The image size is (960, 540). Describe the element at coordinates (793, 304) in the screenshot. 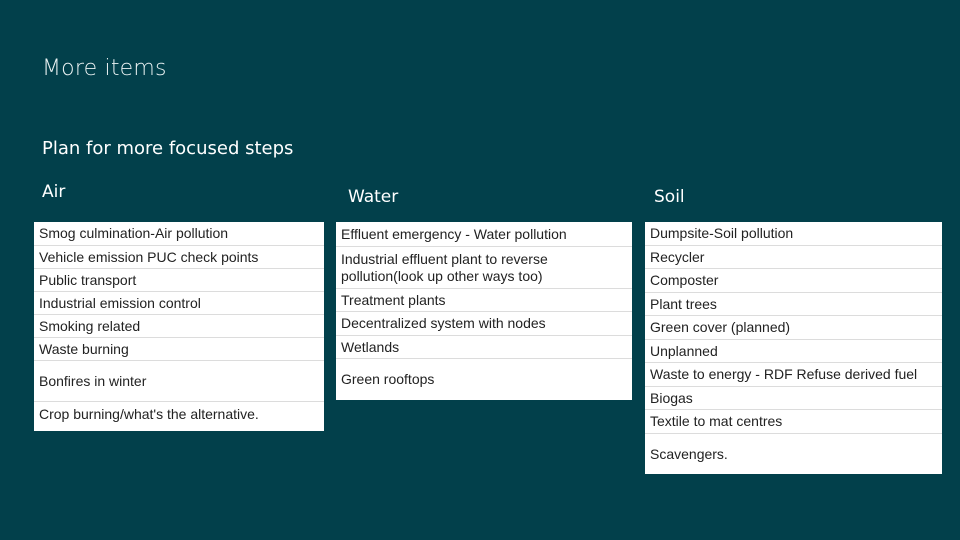

I see `table-row: Plant trees` at that location.